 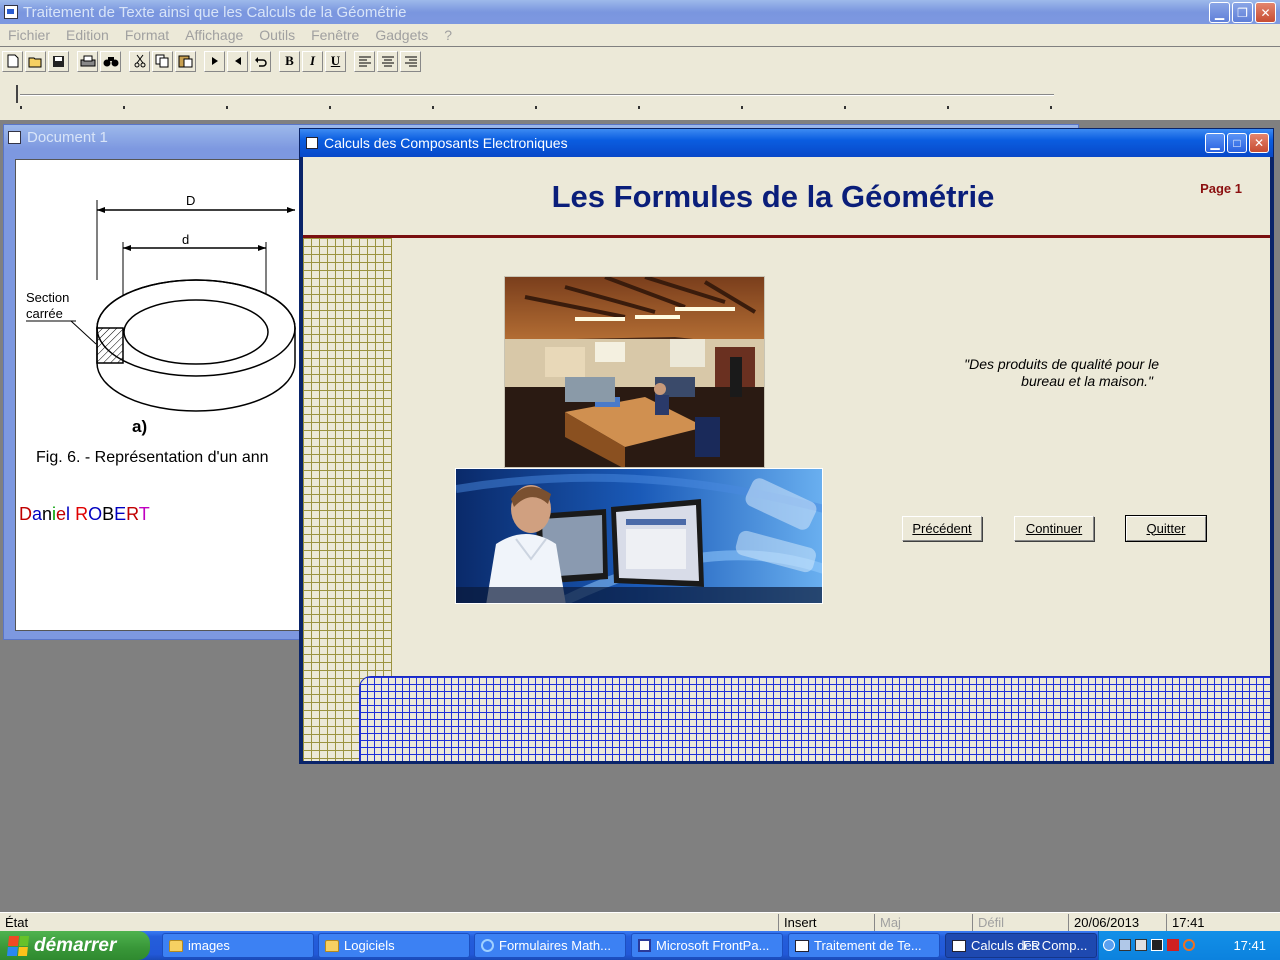 What do you see at coordinates (1109, 945) in the screenshot?
I see `show-hidden-icons-icon` at bounding box center [1109, 945].